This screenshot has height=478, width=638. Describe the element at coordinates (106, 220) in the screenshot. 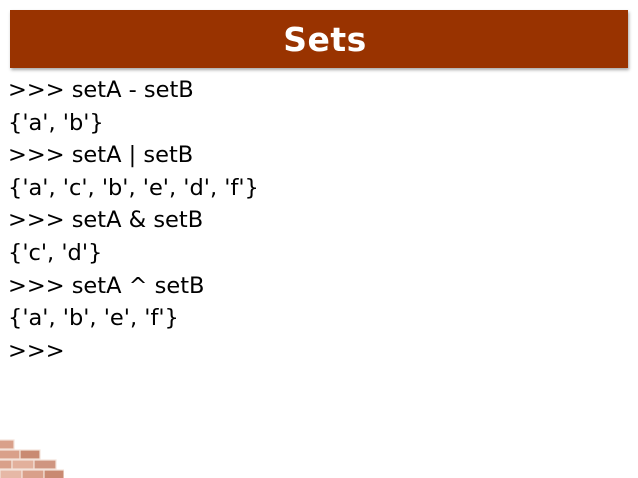

I see `code-line-5: >>> setA & setB` at that location.